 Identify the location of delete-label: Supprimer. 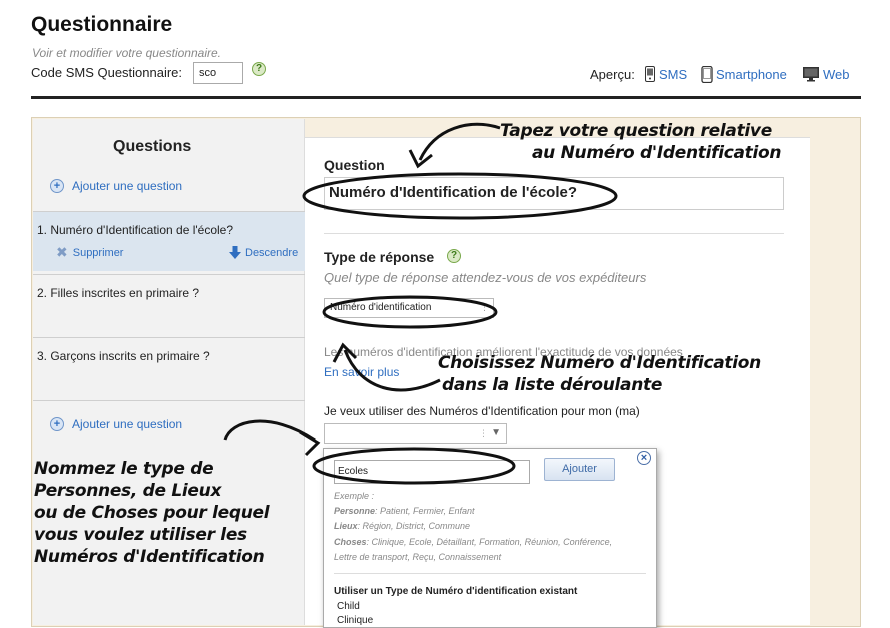
(98, 252).